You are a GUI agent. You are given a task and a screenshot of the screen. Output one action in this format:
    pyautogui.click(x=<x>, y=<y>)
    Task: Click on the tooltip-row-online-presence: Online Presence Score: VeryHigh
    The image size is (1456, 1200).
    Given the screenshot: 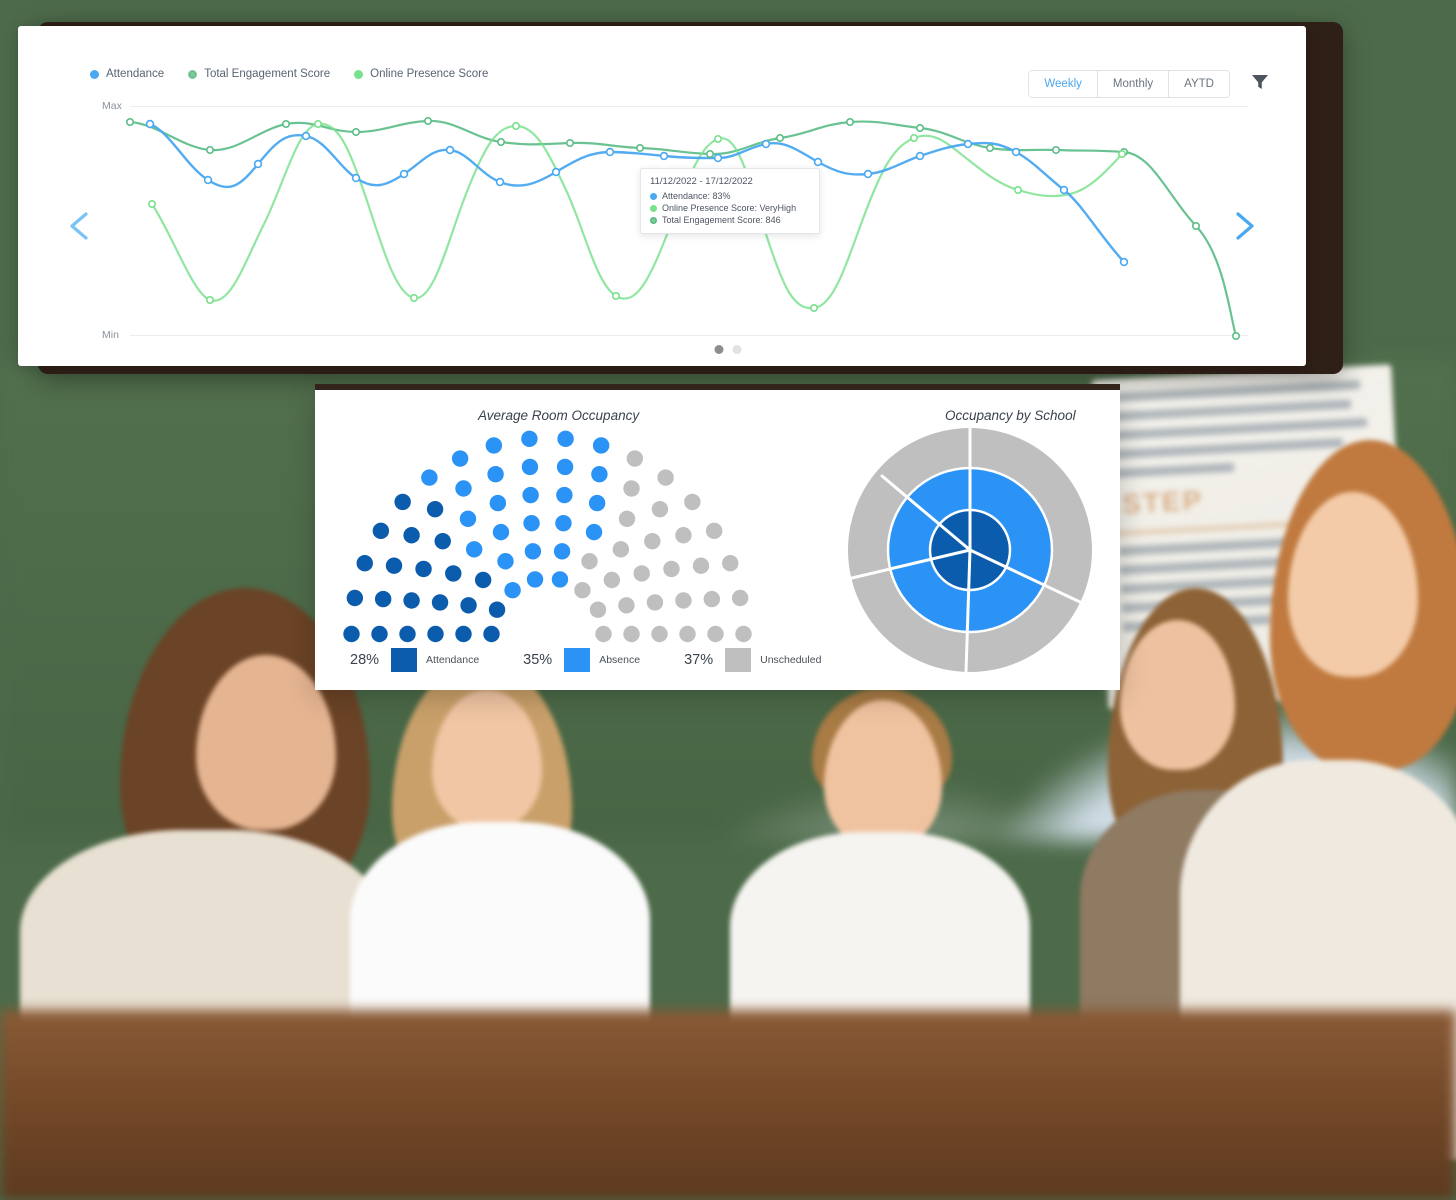 What is the action you would take?
    pyautogui.click(x=730, y=208)
    